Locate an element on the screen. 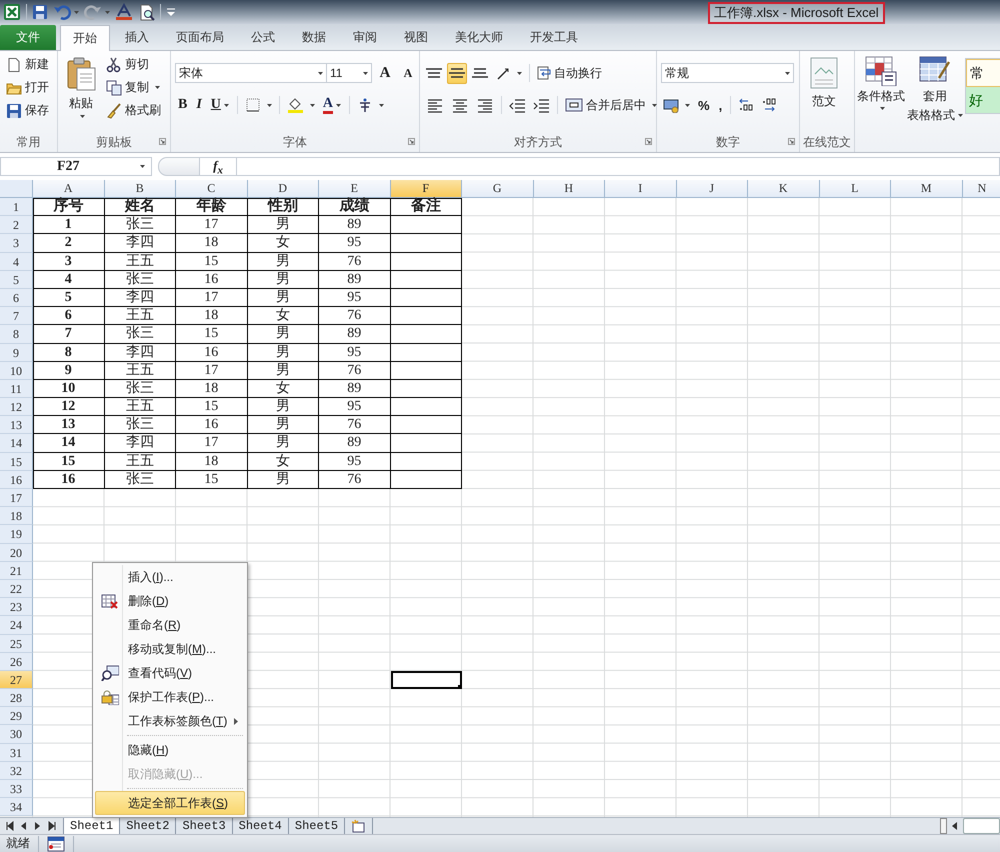 The image size is (1000, 852). print-preview-button is located at coordinates (146, 12).